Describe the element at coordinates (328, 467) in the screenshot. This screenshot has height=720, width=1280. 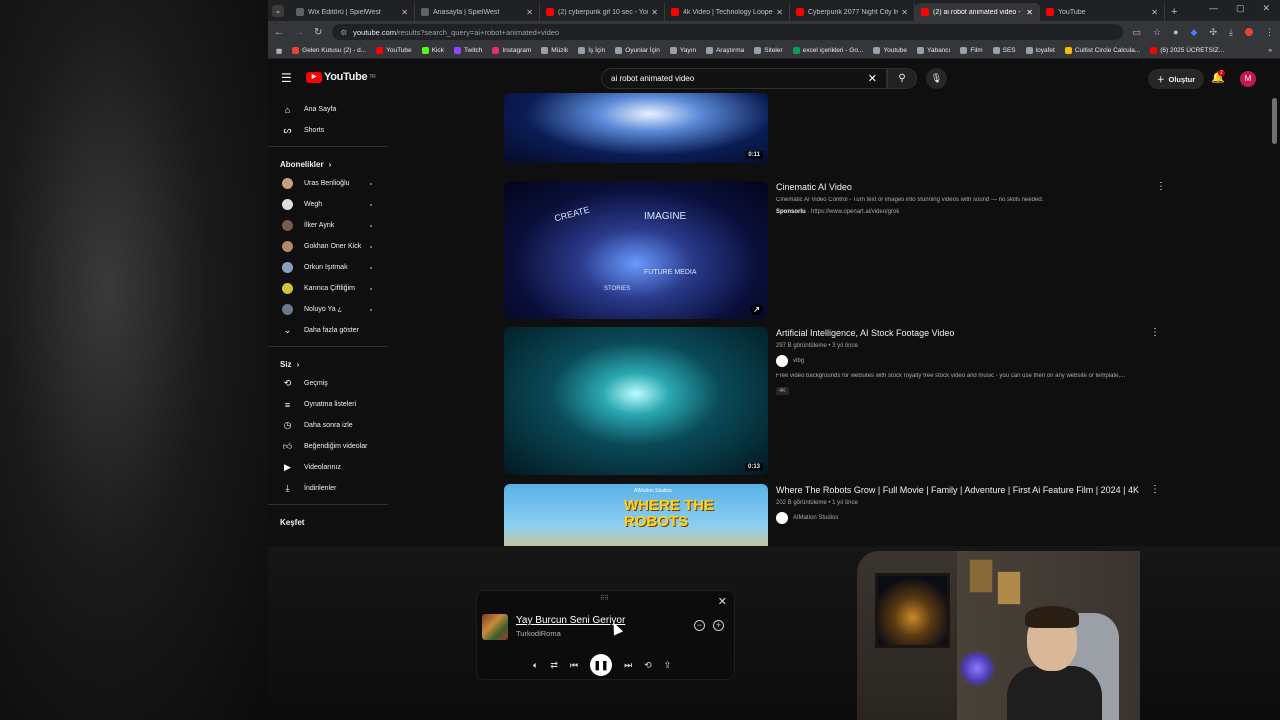
I see `sidebar-item: ▶ Videolarınız` at that location.